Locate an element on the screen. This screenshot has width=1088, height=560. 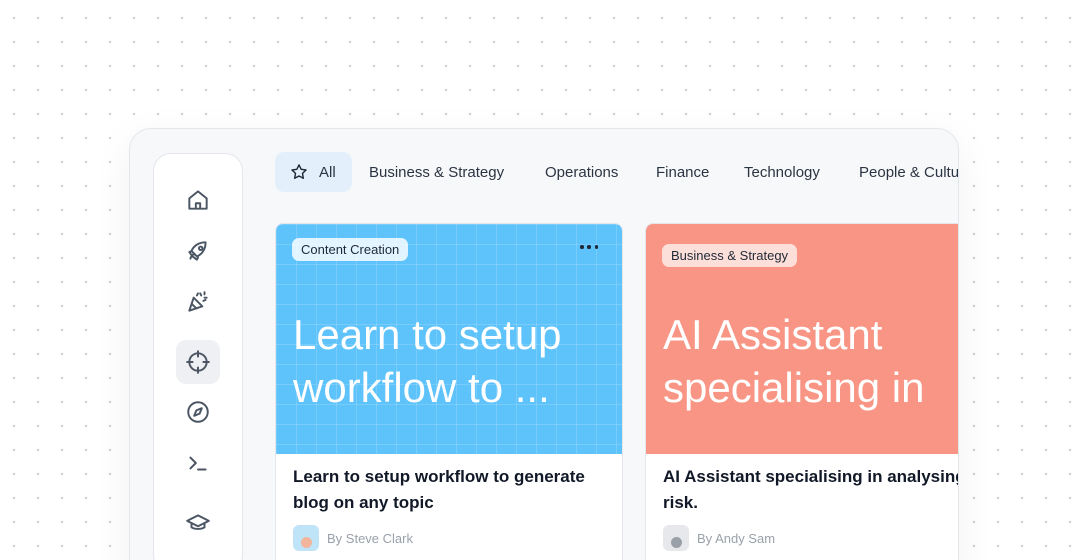
sidebar-item-terminal is located at coordinates (198, 463).